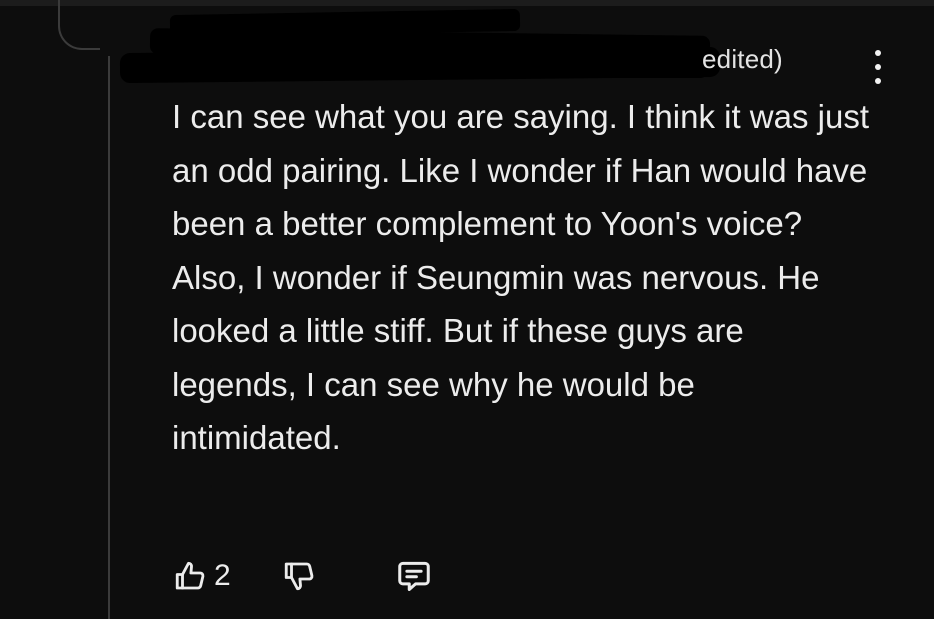  I want to click on thumbs-down-icon, so click(299, 576).